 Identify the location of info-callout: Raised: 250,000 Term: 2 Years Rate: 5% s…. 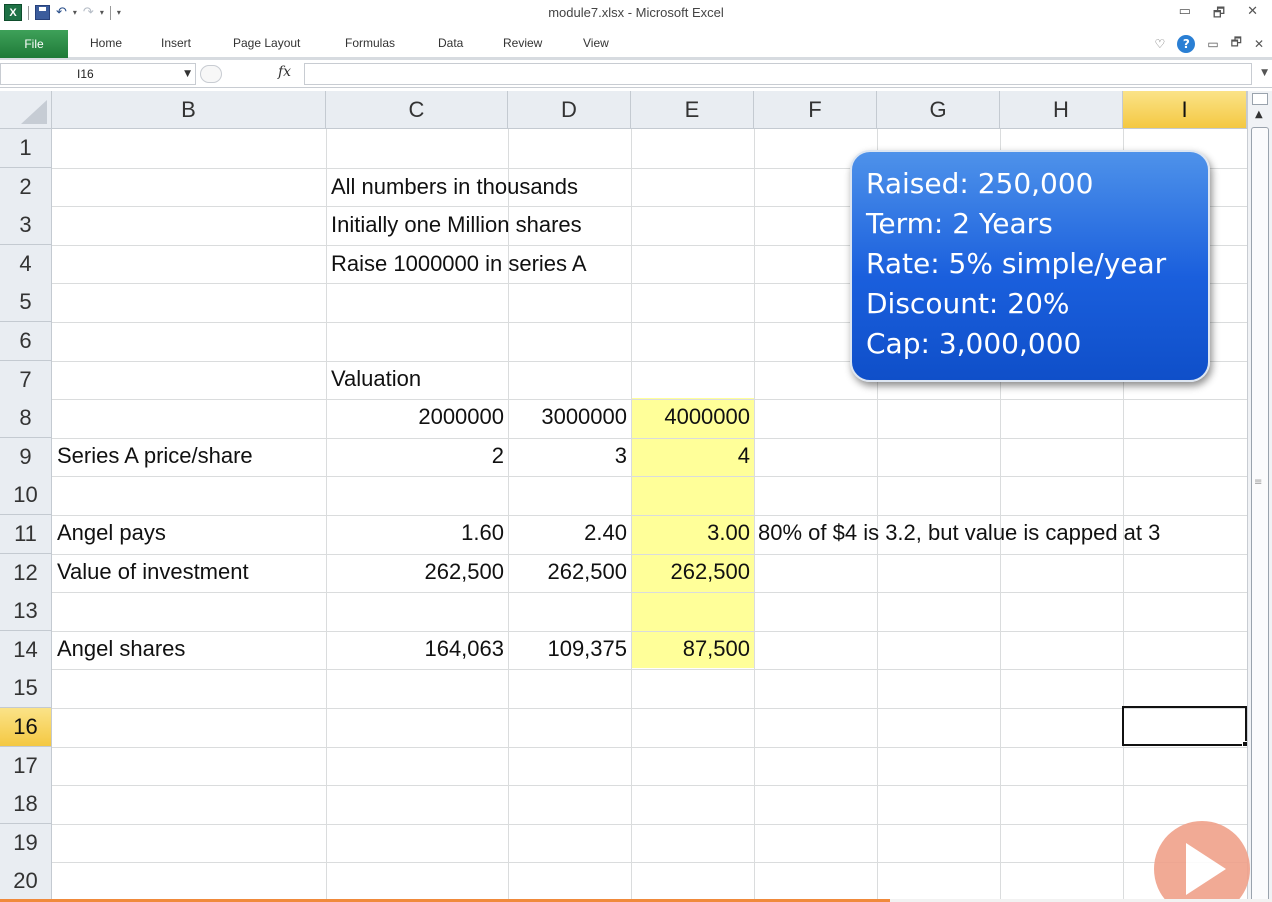
(1030, 266).